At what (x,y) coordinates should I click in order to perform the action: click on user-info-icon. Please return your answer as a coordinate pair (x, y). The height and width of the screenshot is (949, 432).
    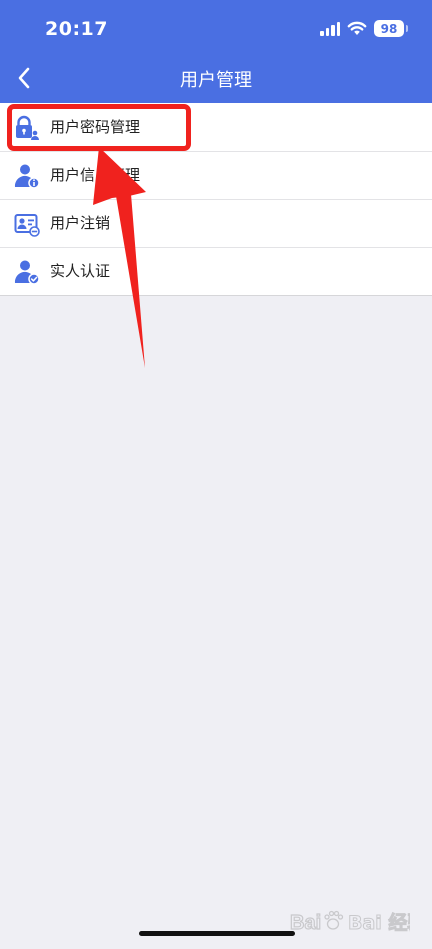
    Looking at the image, I should click on (27, 176).